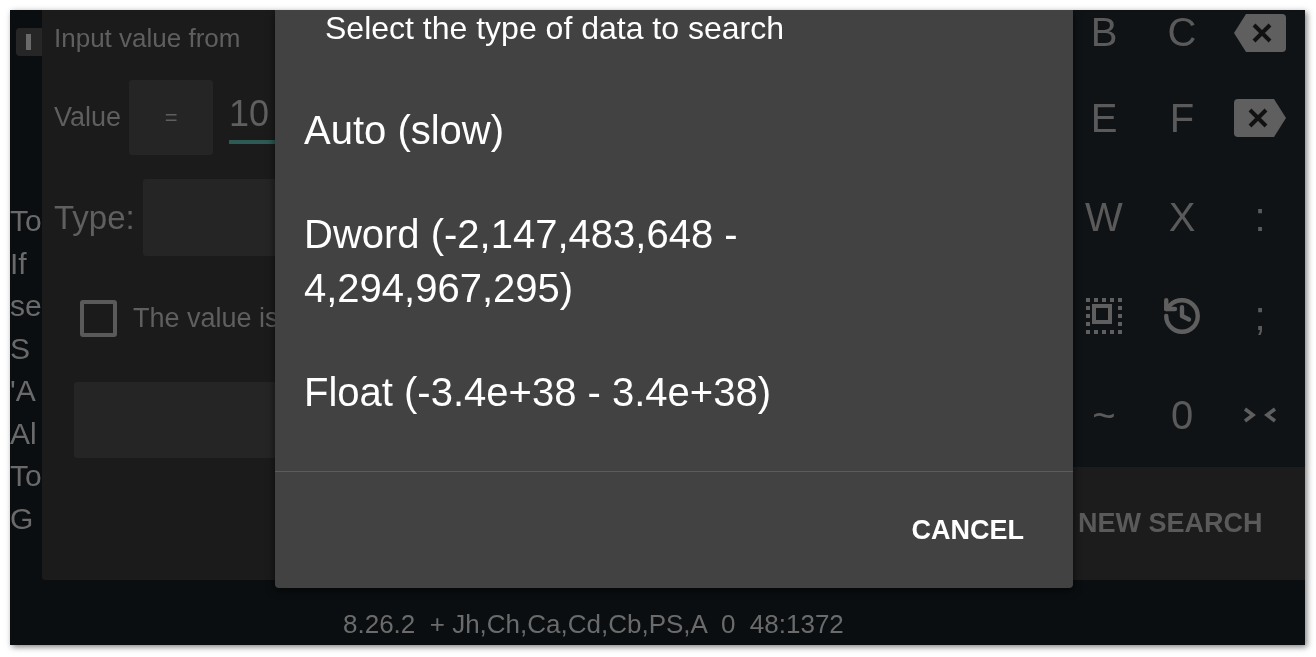 Image resolution: width=1316 pixels, height=657 pixels. I want to click on background-text: Al, so click(24, 433).